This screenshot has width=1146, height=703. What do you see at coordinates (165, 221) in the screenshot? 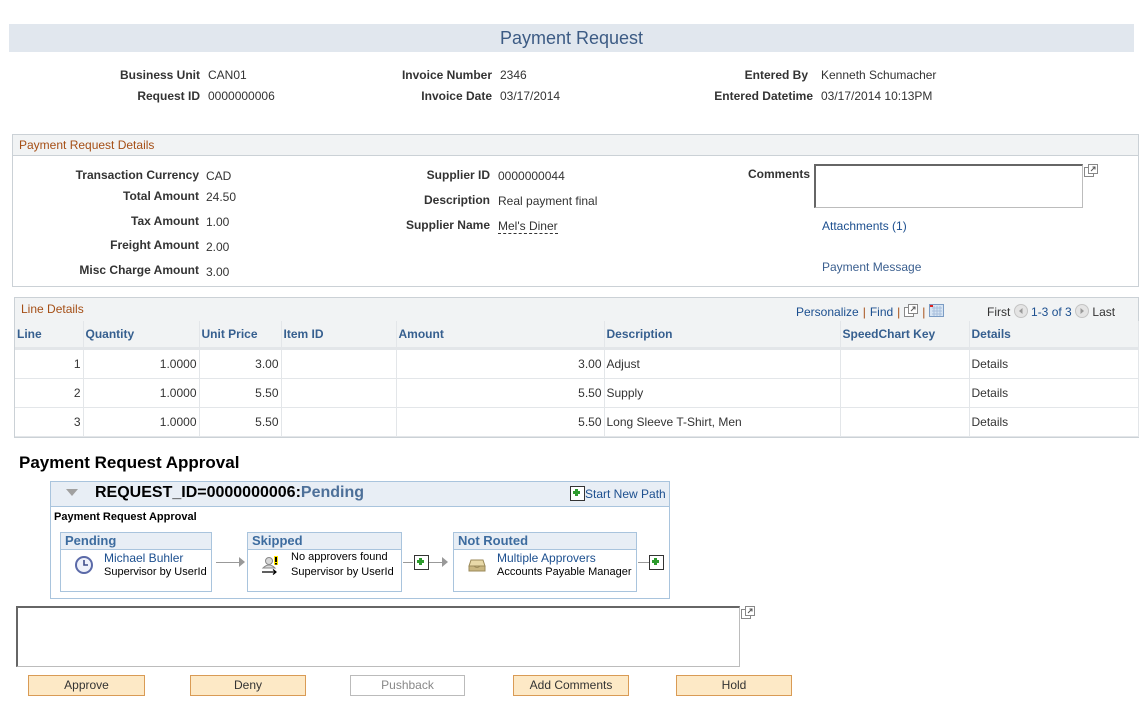
I see `tax-amount-label: Tax Amount` at bounding box center [165, 221].